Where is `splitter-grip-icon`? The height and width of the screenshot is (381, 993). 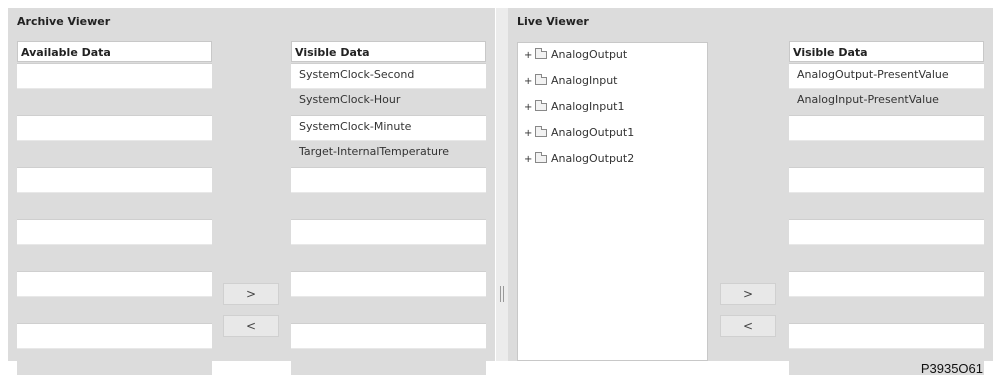 splitter-grip-icon is located at coordinates (502, 294).